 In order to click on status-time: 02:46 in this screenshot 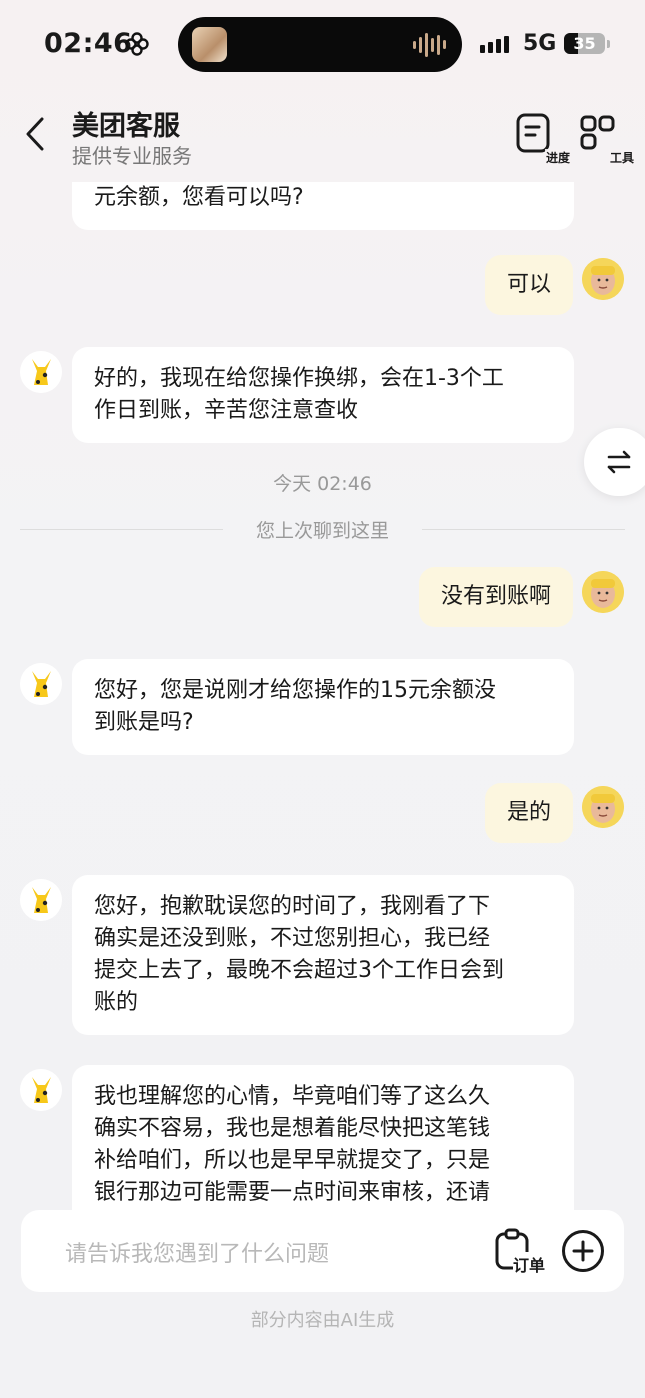, I will do `click(88, 43)`.